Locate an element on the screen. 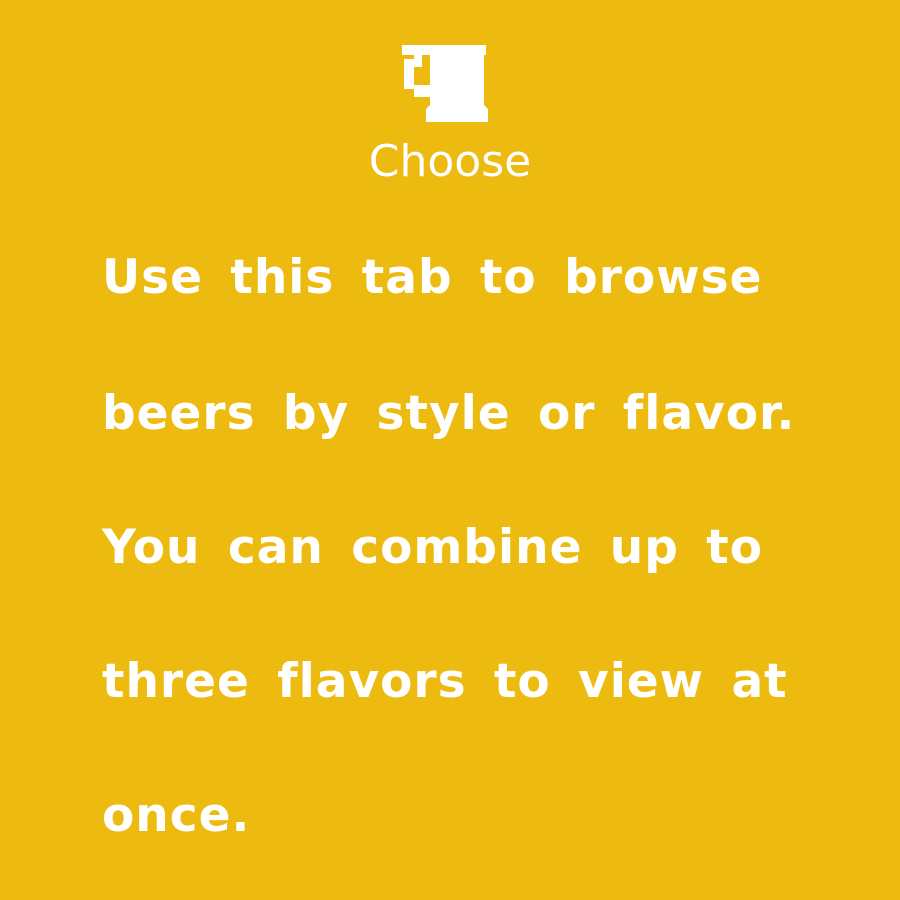  instruction-line: Use this tab to browse is located at coordinates (432, 277).